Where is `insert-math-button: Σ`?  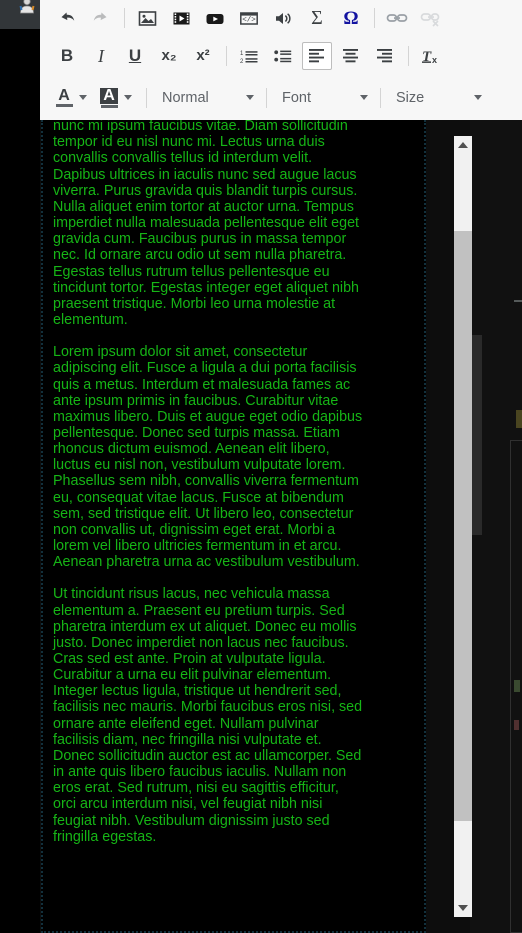
insert-math-button: Σ is located at coordinates (317, 18).